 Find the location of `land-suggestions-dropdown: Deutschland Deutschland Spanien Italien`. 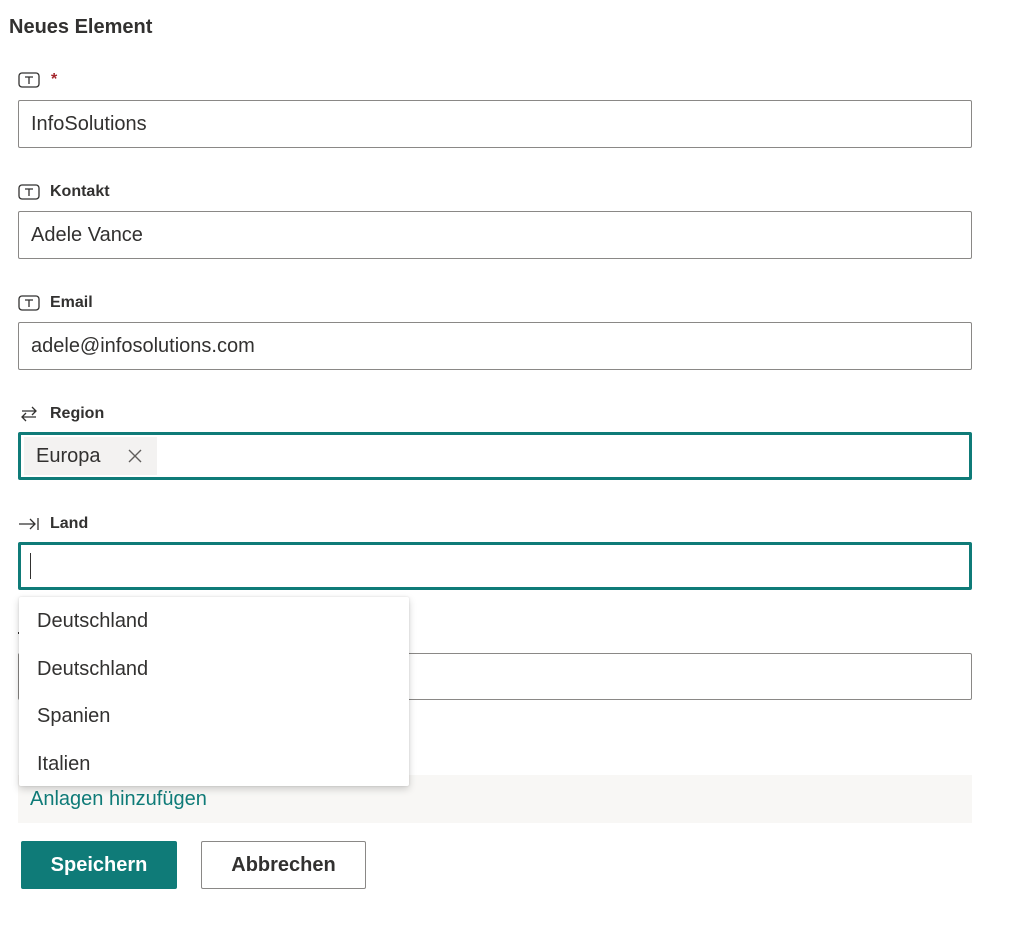

land-suggestions-dropdown: Deutschland Deutschland Spanien Italien is located at coordinates (214, 691).